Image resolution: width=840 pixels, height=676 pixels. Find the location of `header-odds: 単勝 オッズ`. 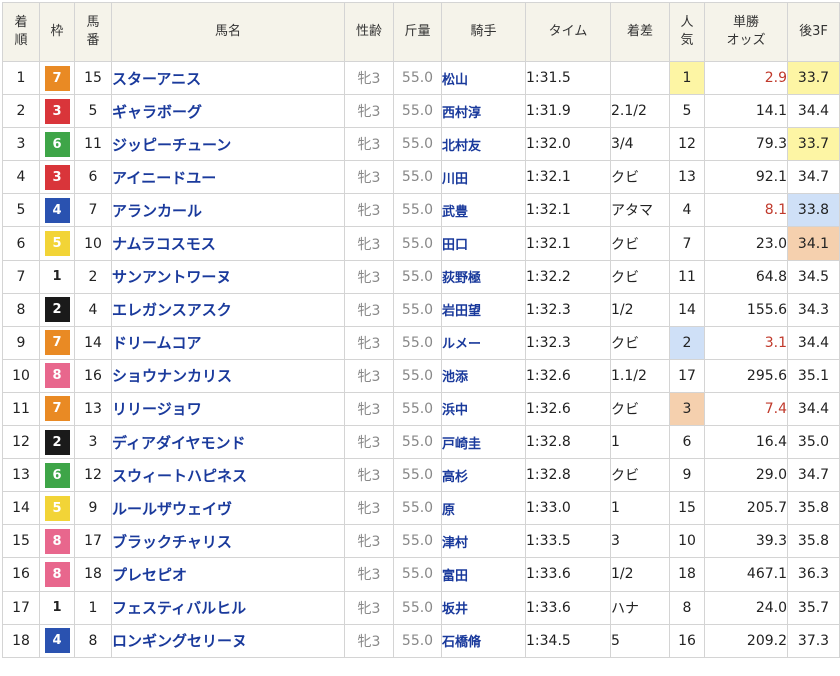

header-odds: 単勝 オッズ is located at coordinates (746, 32).